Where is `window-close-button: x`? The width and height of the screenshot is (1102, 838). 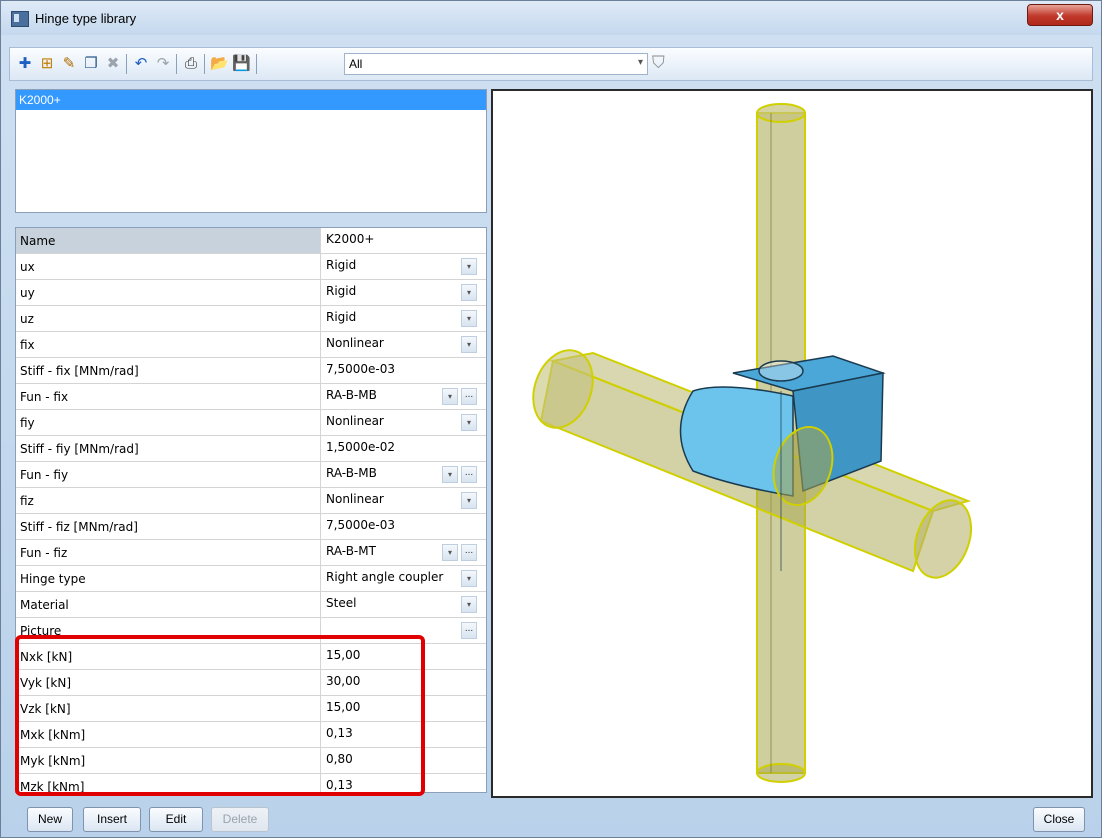
window-close-button: x is located at coordinates (1060, 15).